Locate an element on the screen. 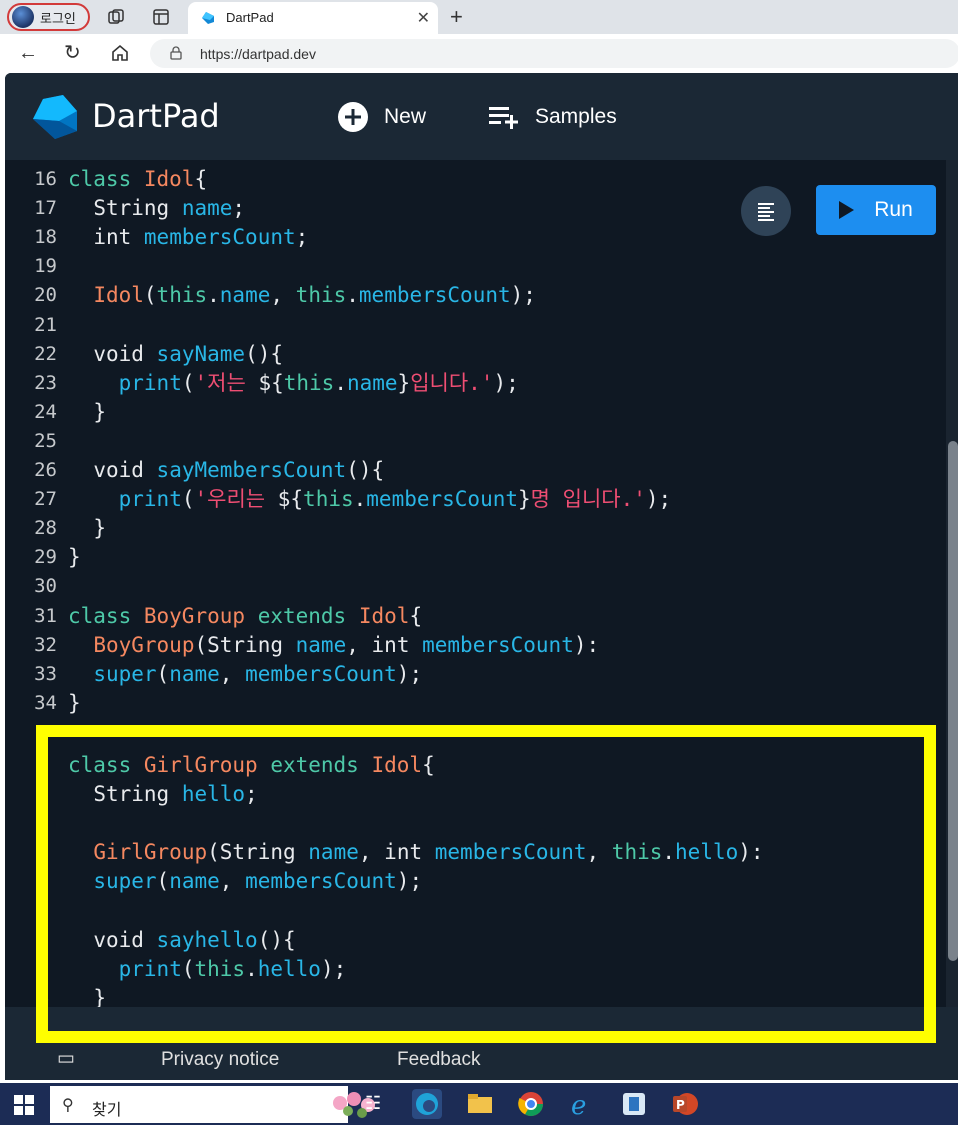 The width and height of the screenshot is (958, 1125). profile-button: 로그인 is located at coordinates (48, 17).